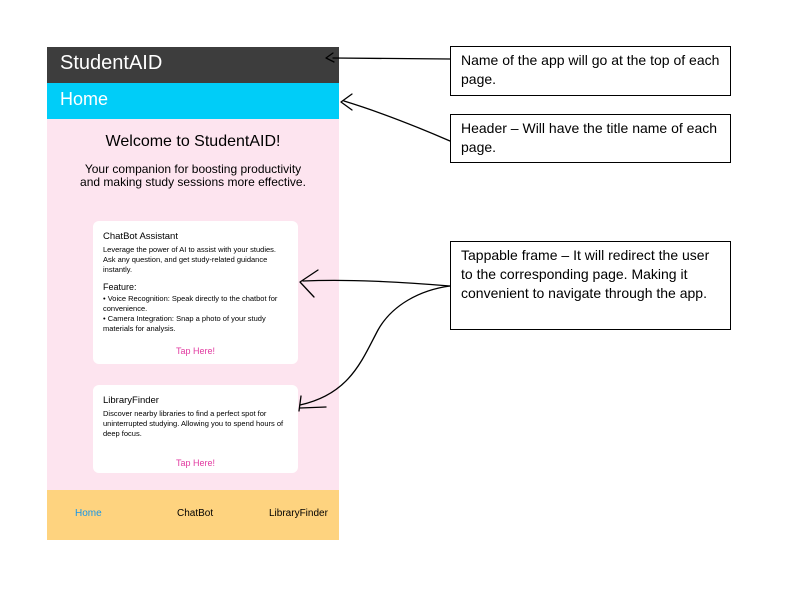 This screenshot has height=591, width=790. What do you see at coordinates (375, 345) in the screenshot?
I see `arrow-to-libraryfinder-card` at bounding box center [375, 345].